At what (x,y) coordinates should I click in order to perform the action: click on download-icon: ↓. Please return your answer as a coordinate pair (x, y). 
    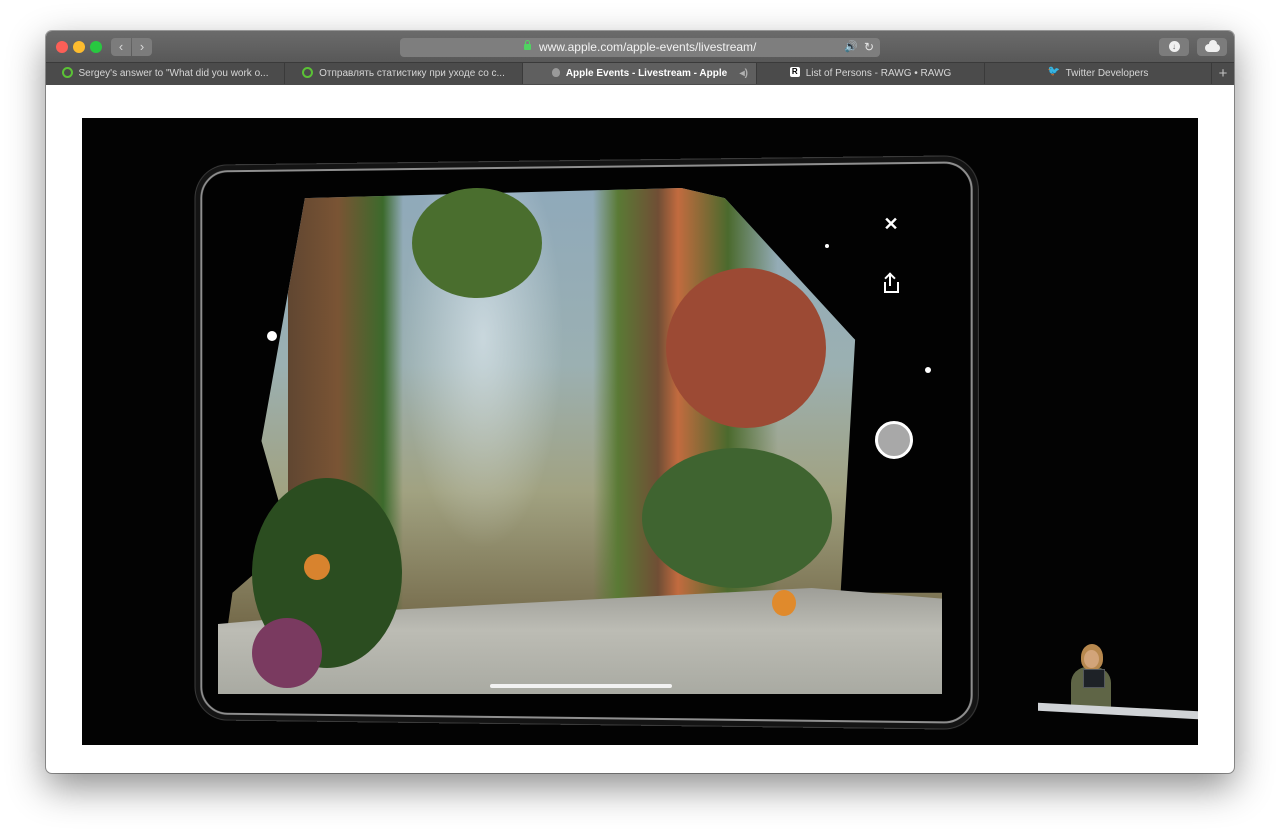
    Looking at the image, I should click on (1174, 47).